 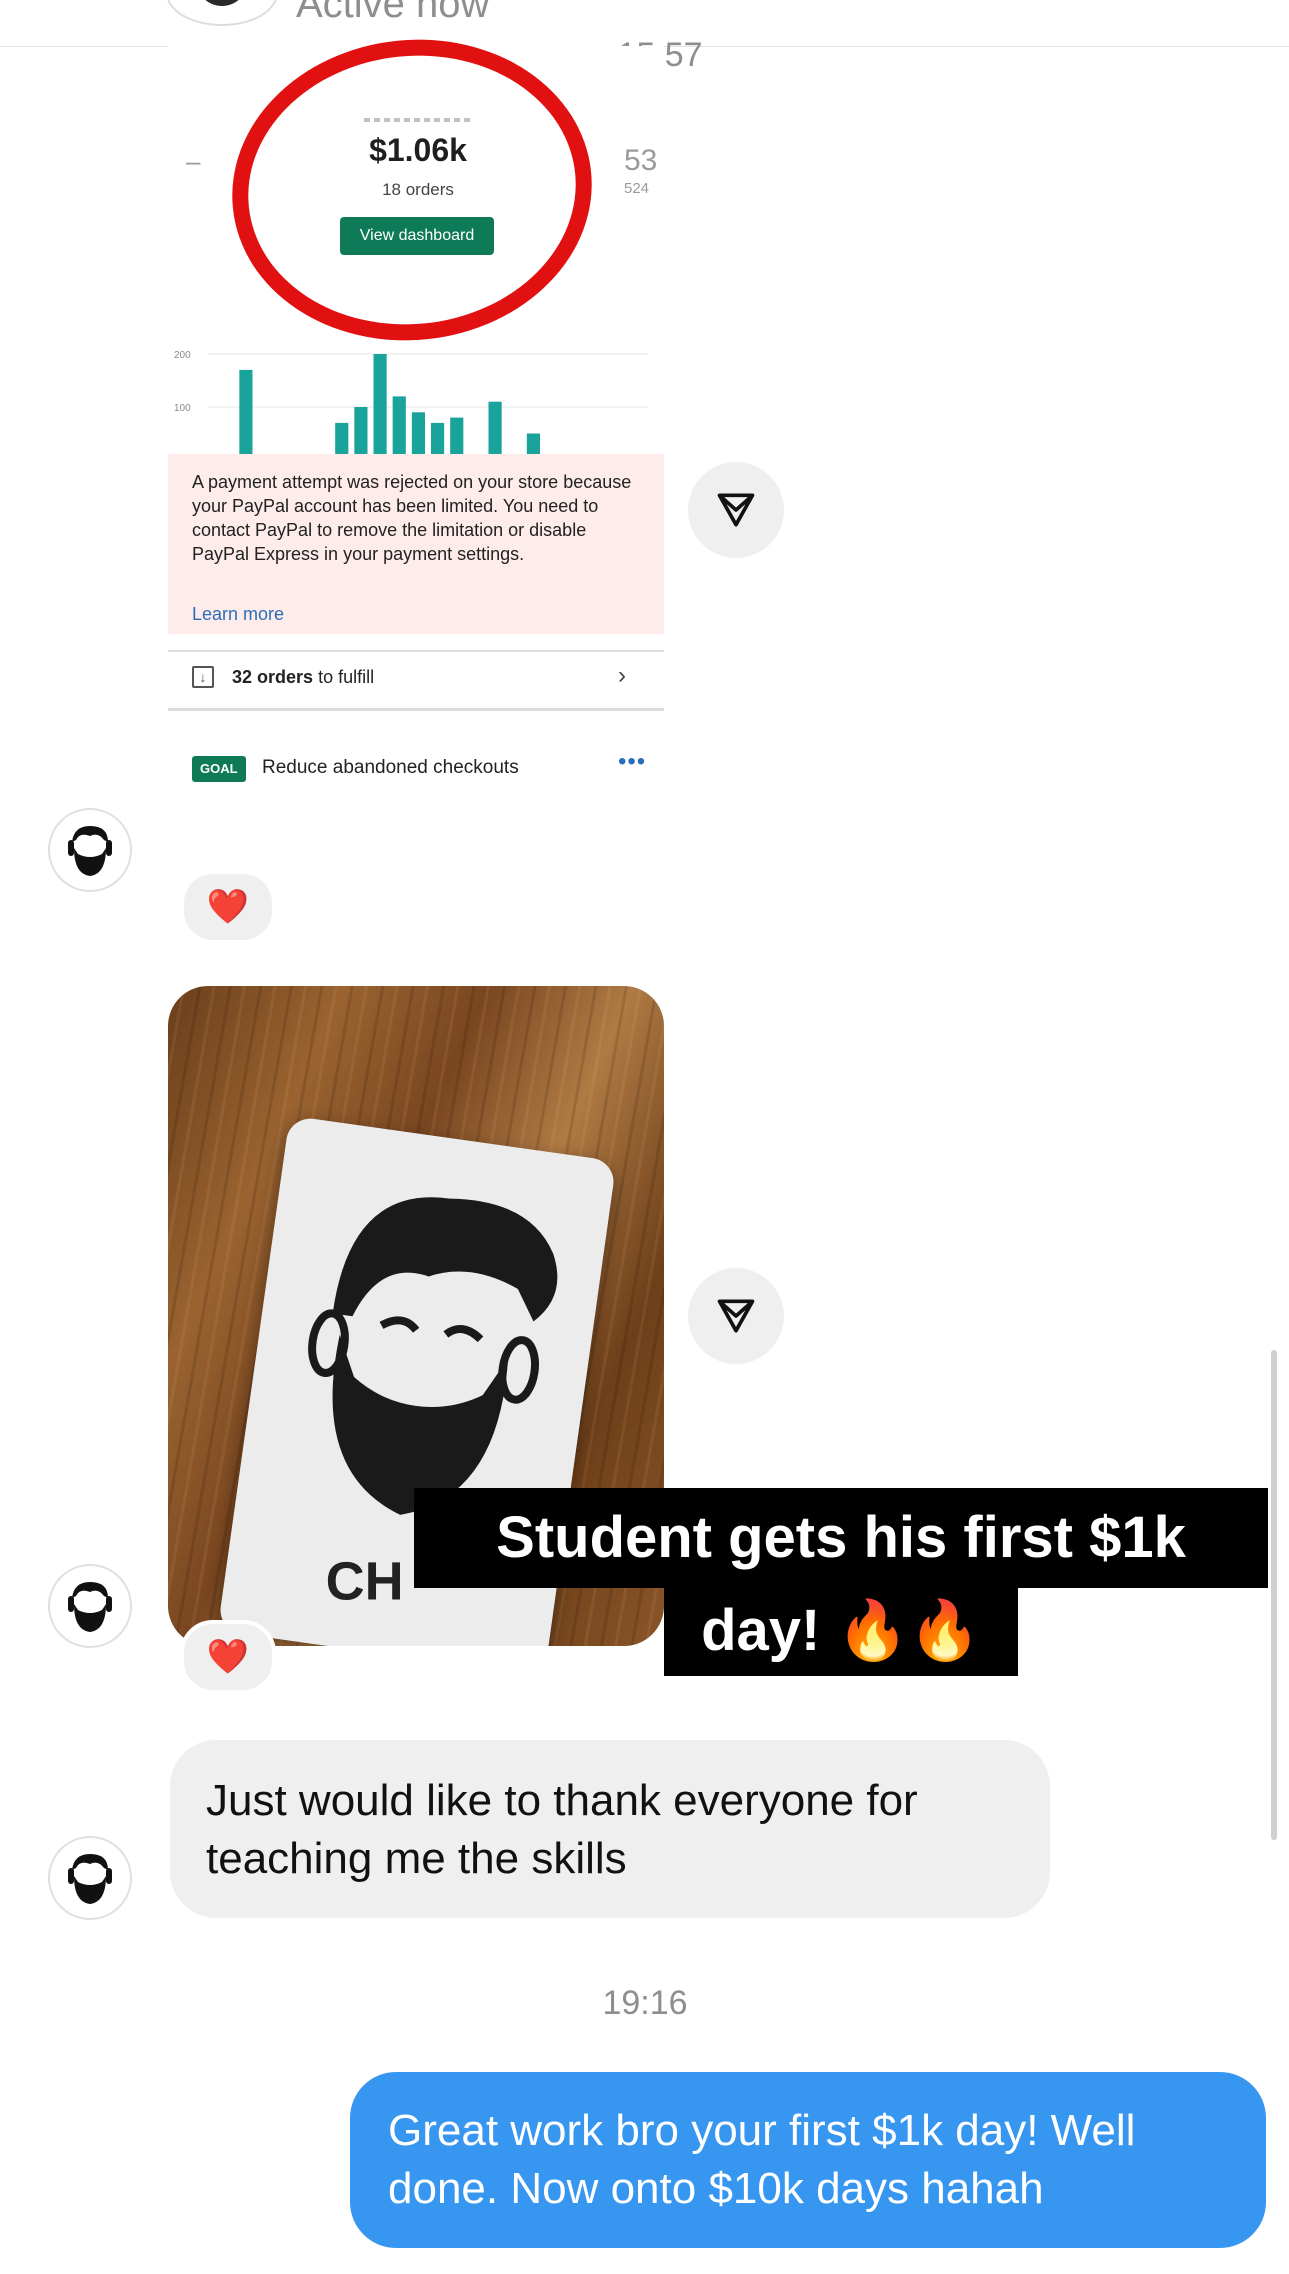 What do you see at coordinates (346, 677) in the screenshot?
I see `fulfill-suffix: to fulfill` at bounding box center [346, 677].